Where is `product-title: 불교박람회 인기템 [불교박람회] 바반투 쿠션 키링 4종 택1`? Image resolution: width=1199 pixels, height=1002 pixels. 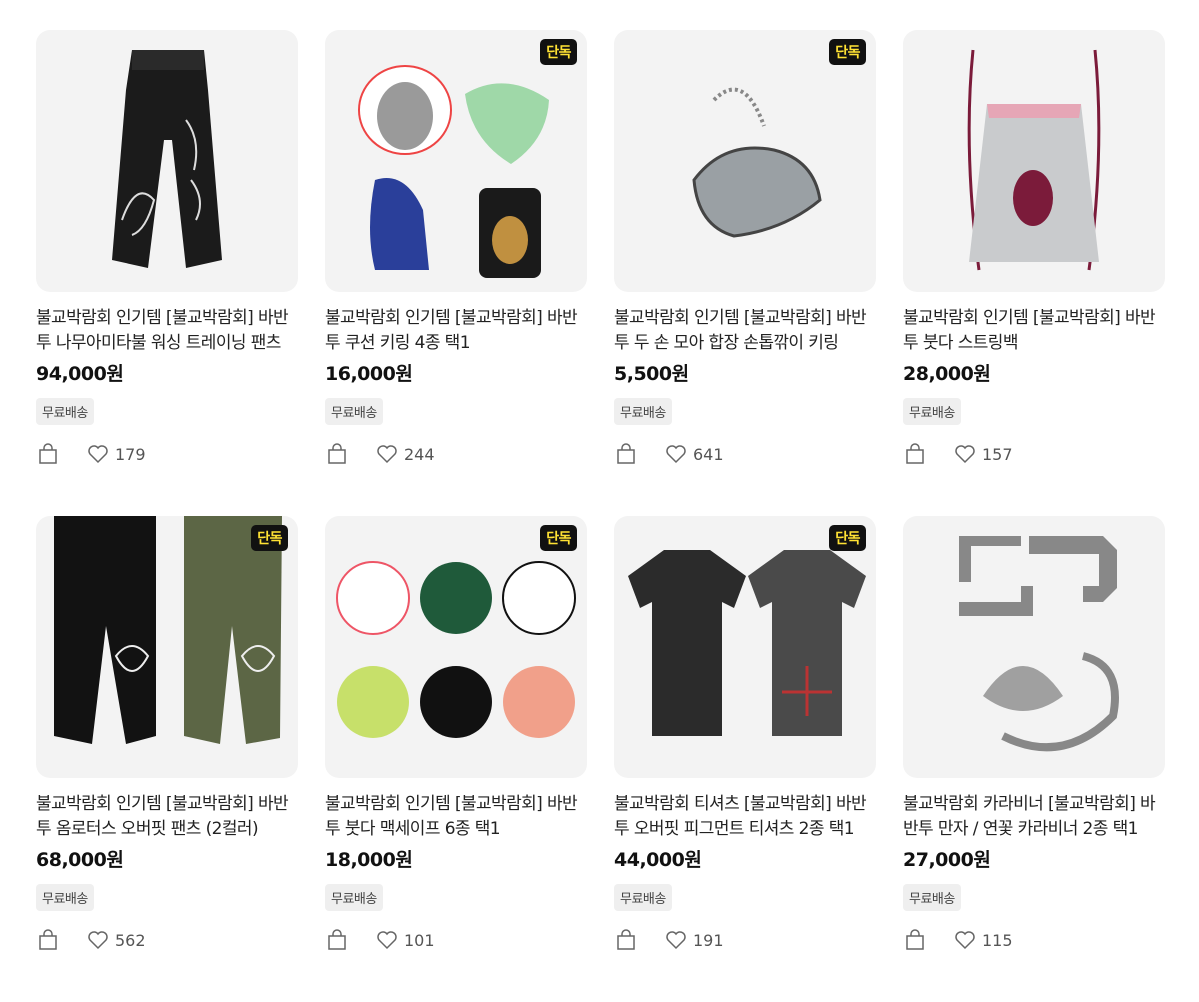 product-title: 불교박람회 인기템 [불교박람회] 바반투 쿠션 키링 4종 택1 is located at coordinates (456, 331).